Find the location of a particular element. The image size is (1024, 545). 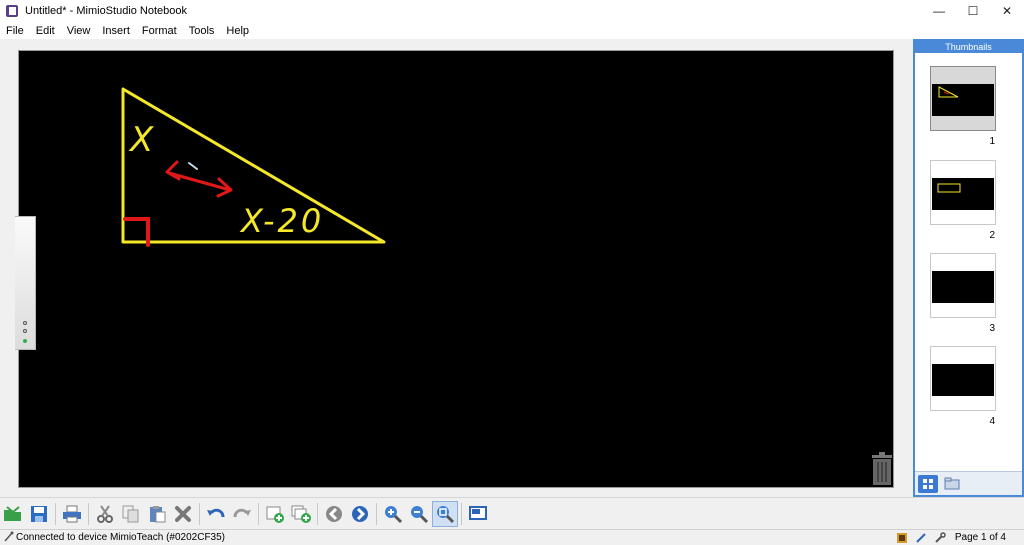

previous-page-button is located at coordinates (334, 514).